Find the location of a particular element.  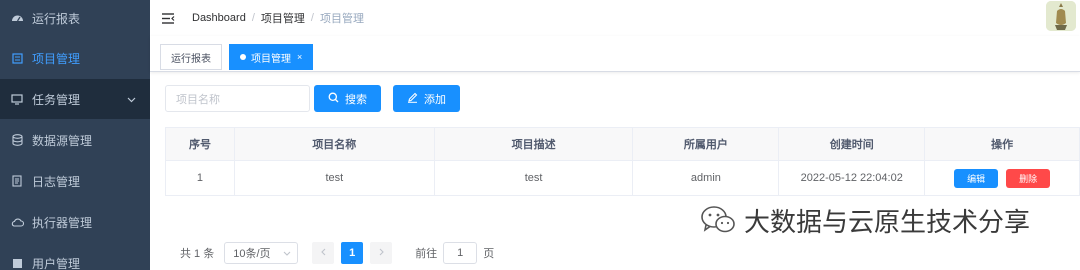

sidebar-item-log: 日志管理 is located at coordinates (75, 181).